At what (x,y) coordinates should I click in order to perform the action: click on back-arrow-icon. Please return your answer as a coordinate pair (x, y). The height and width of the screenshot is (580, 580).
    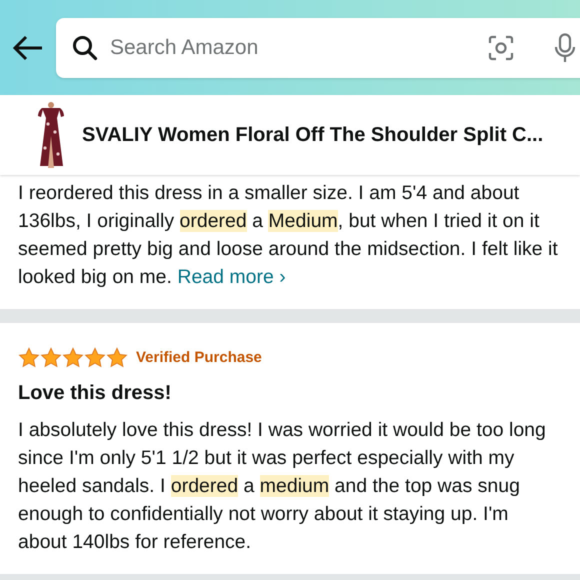
    Looking at the image, I should click on (28, 48).